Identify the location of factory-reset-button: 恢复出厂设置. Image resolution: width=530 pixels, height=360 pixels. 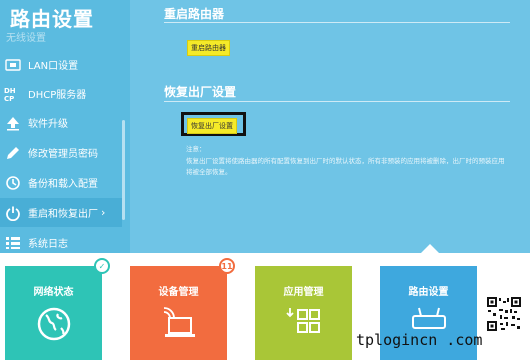
(212, 126).